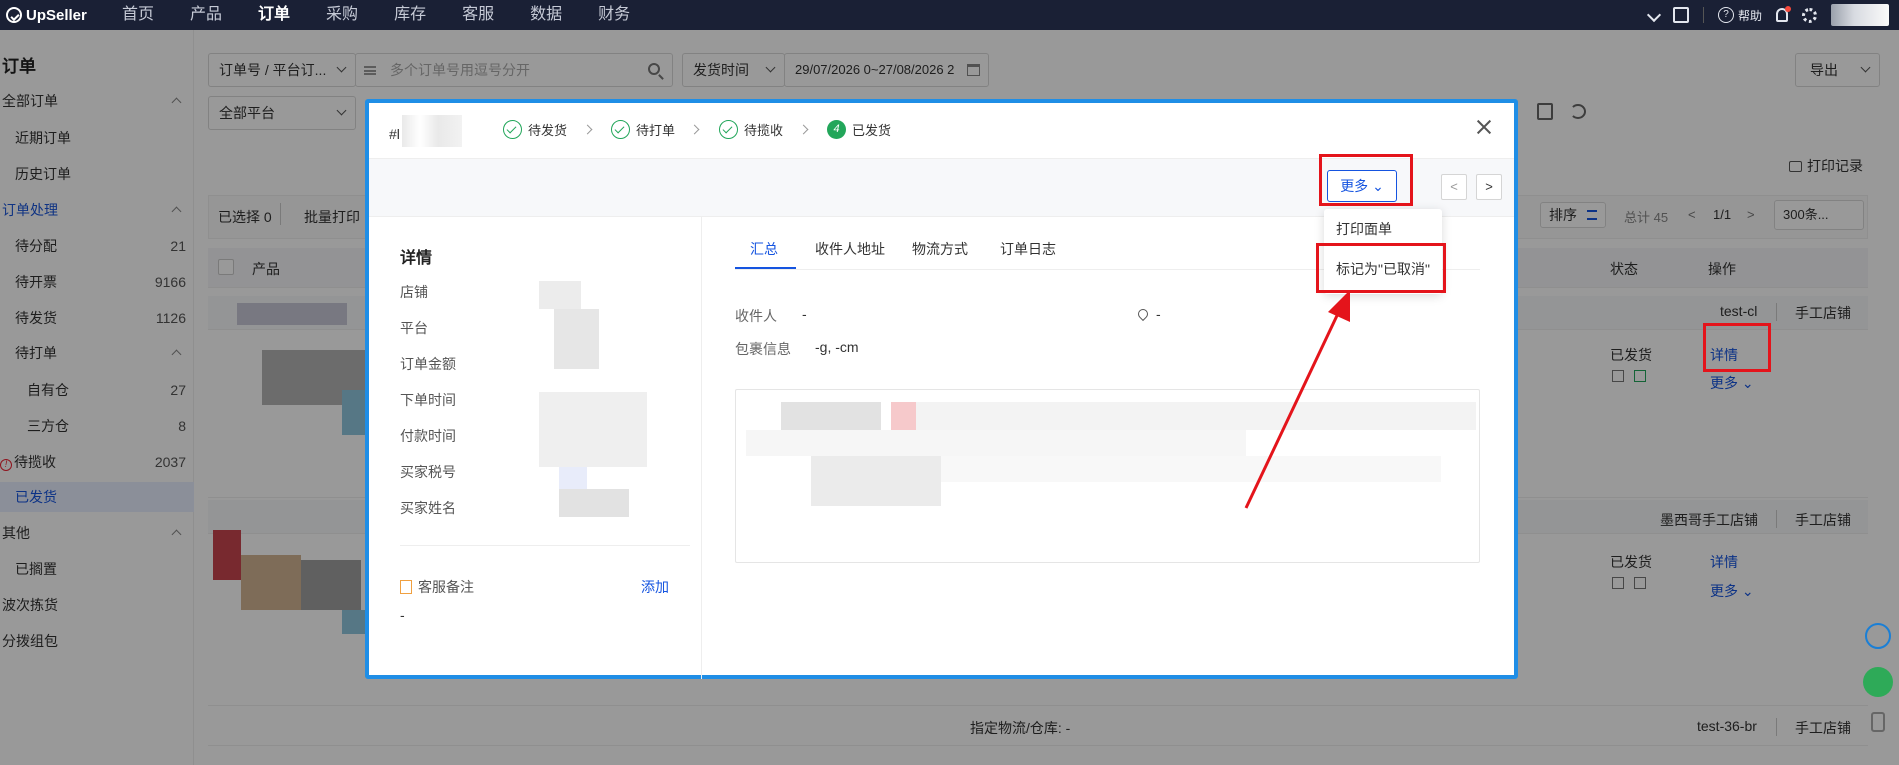 The image size is (1899, 765). What do you see at coordinates (1772, 15) in the screenshot?
I see `topbar-actions: ? 帮助` at bounding box center [1772, 15].